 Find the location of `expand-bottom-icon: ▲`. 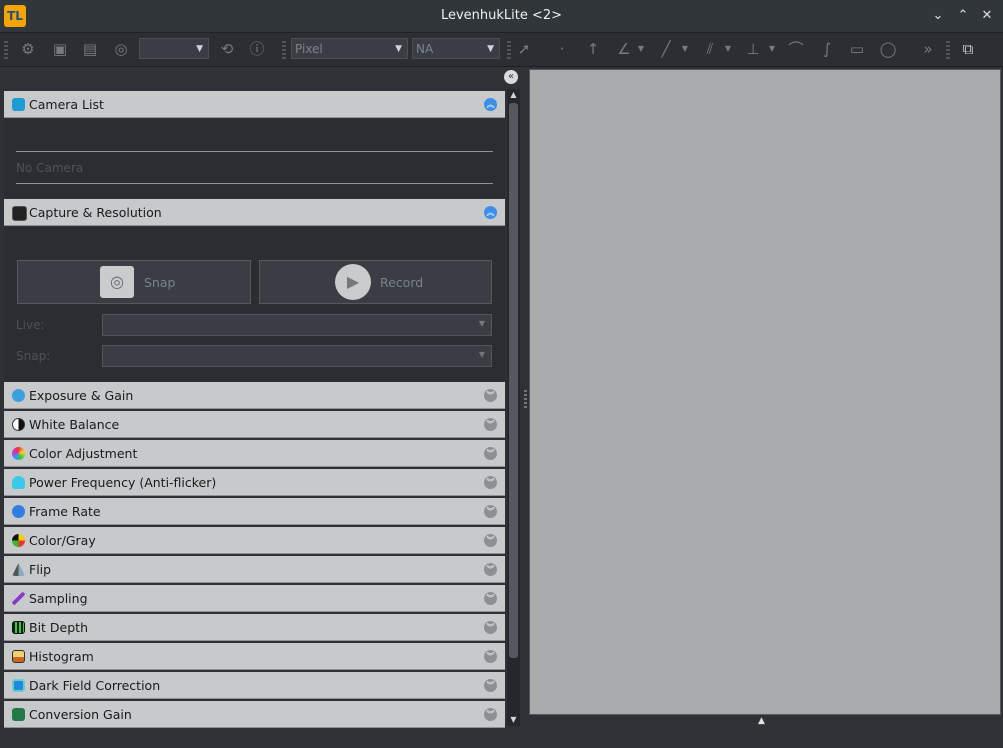

expand-bottom-icon: ▲ is located at coordinates (761, 721).